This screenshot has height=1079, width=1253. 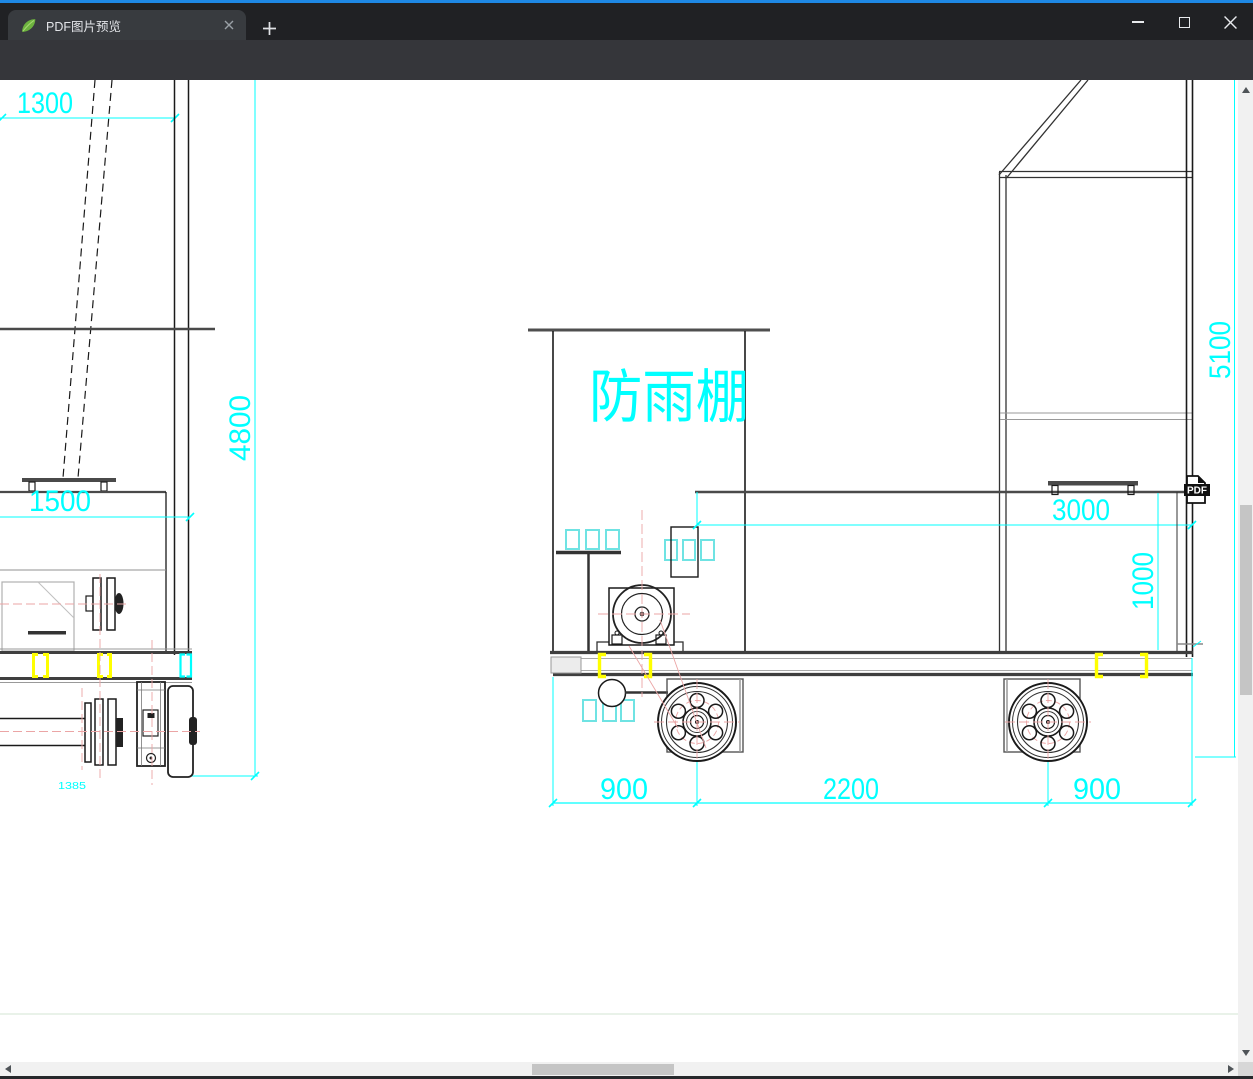 I want to click on pdf-export-button: PDF, so click(x=1197, y=489).